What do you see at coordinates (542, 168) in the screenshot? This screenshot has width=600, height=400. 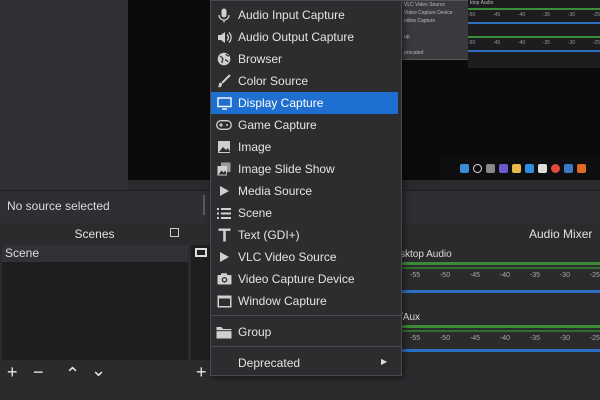 I see `store-icon` at bounding box center [542, 168].